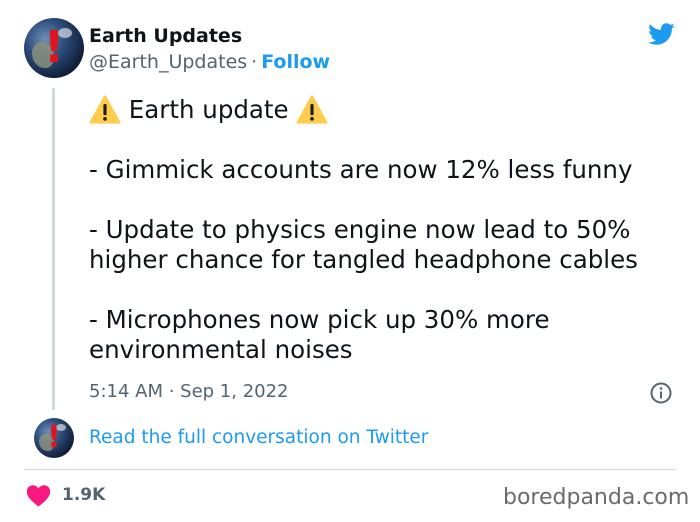 Image resolution: width=700 pixels, height=522 pixels. What do you see at coordinates (189, 392) in the screenshot?
I see `tweet-timestamp: 5:14 AM · Sep 1, 2022` at bounding box center [189, 392].